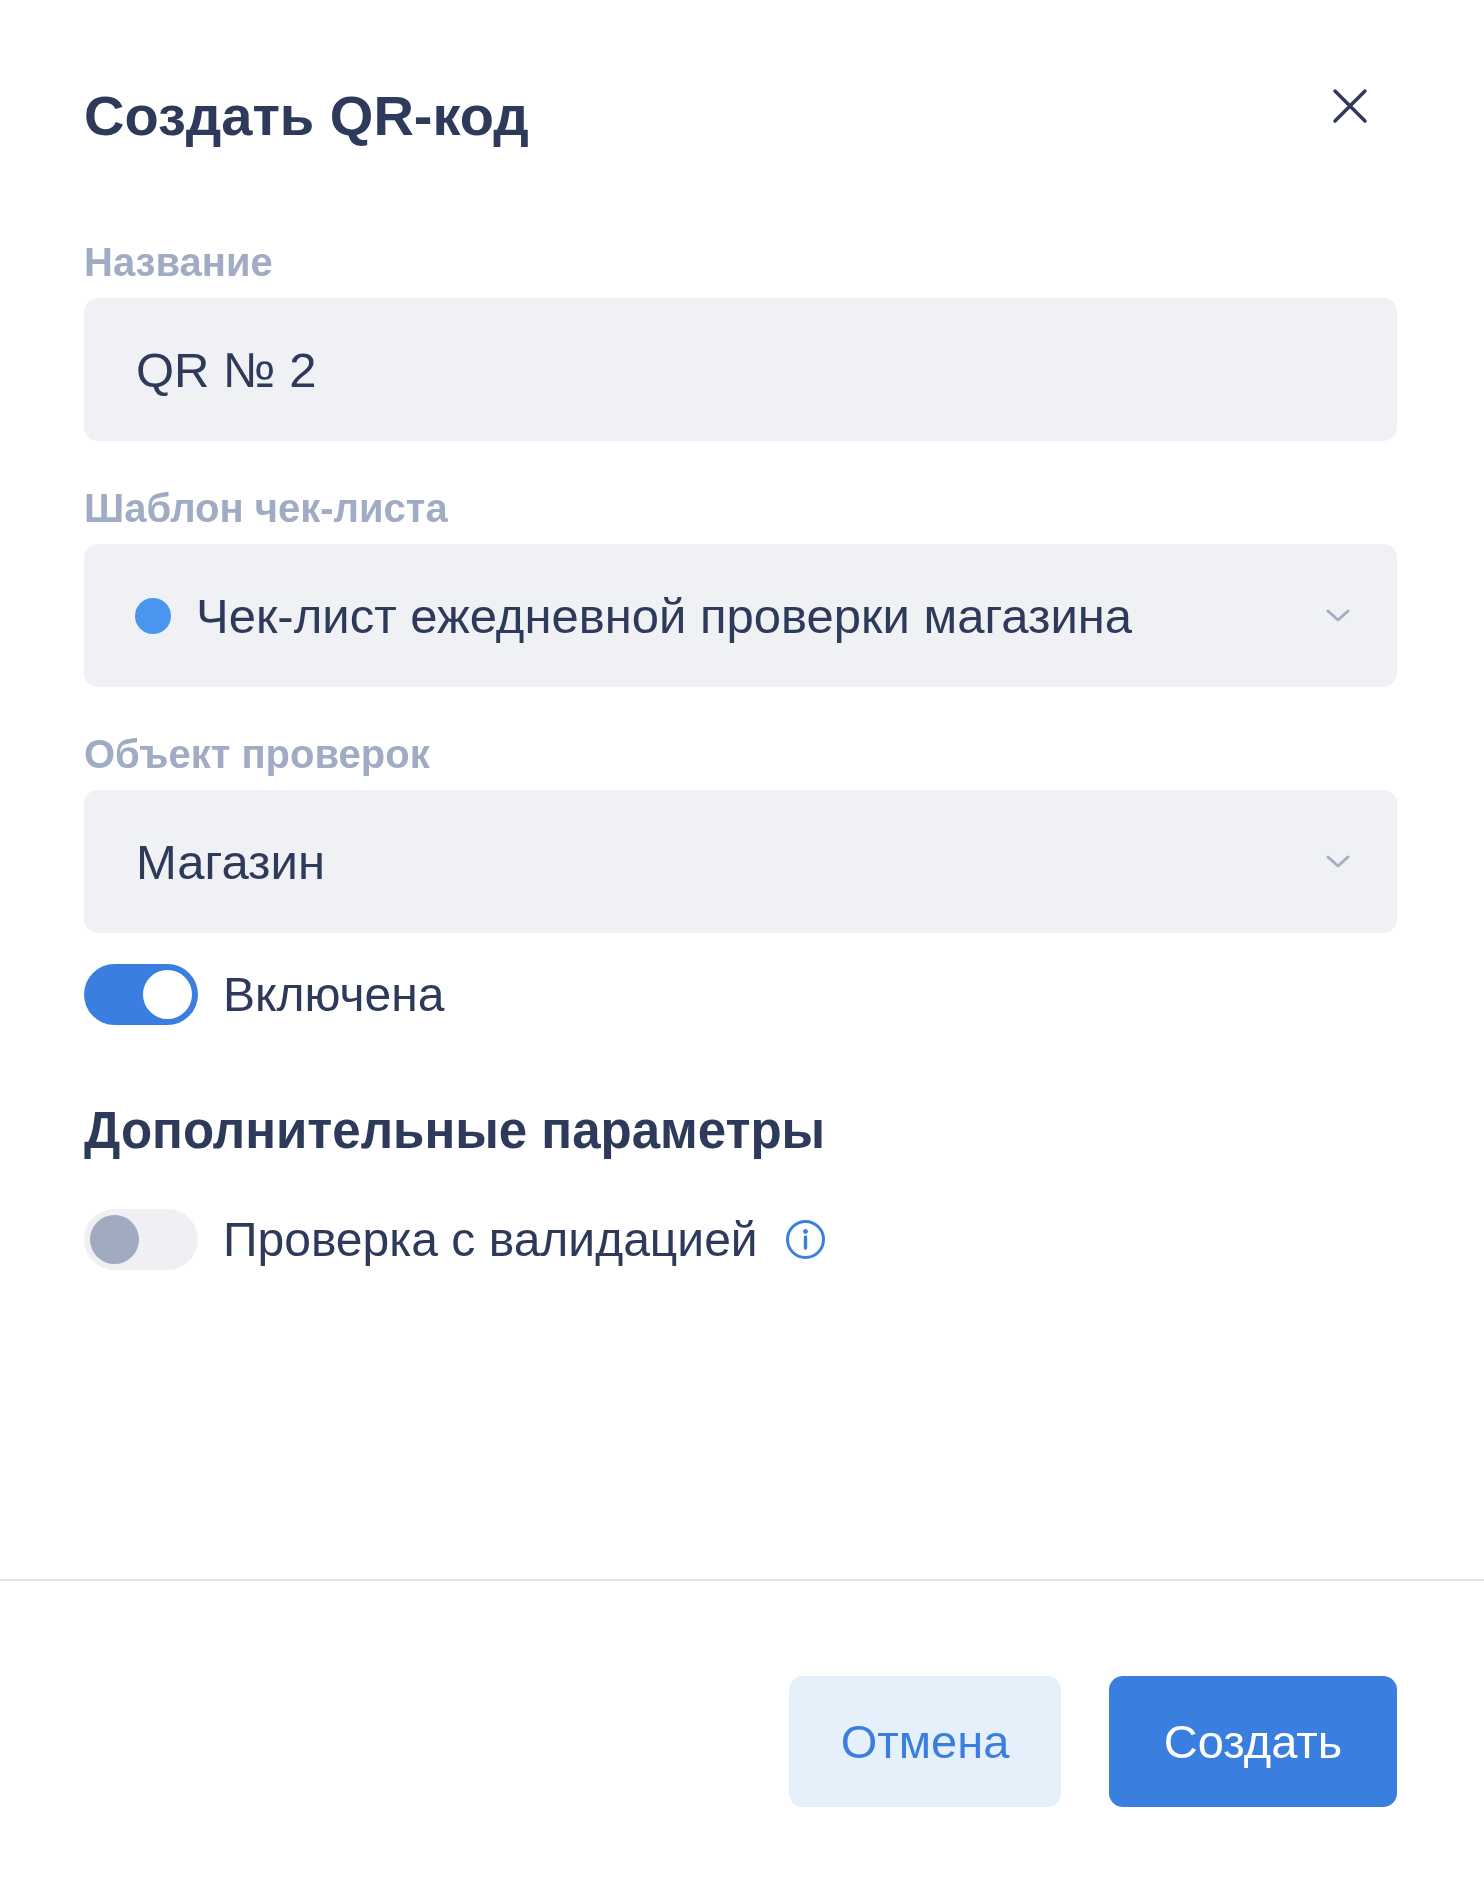  I want to click on dialog-title: Создать QR-код, so click(306, 116).